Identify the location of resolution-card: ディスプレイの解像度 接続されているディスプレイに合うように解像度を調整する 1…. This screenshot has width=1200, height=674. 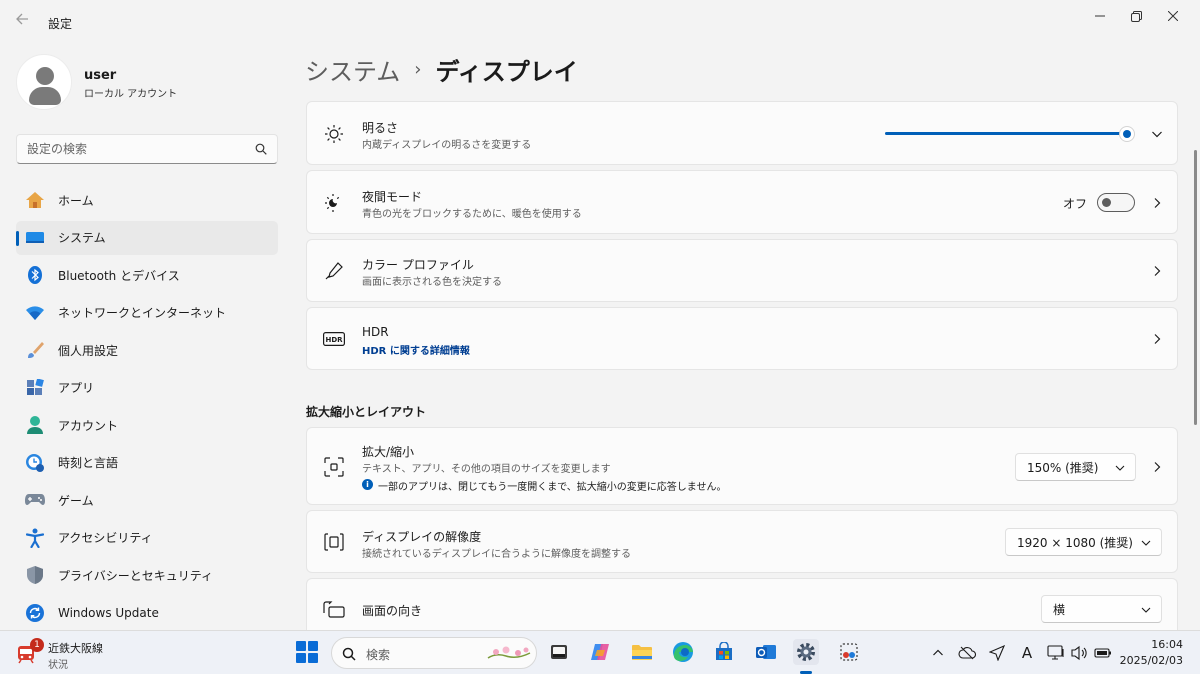
(742, 541).